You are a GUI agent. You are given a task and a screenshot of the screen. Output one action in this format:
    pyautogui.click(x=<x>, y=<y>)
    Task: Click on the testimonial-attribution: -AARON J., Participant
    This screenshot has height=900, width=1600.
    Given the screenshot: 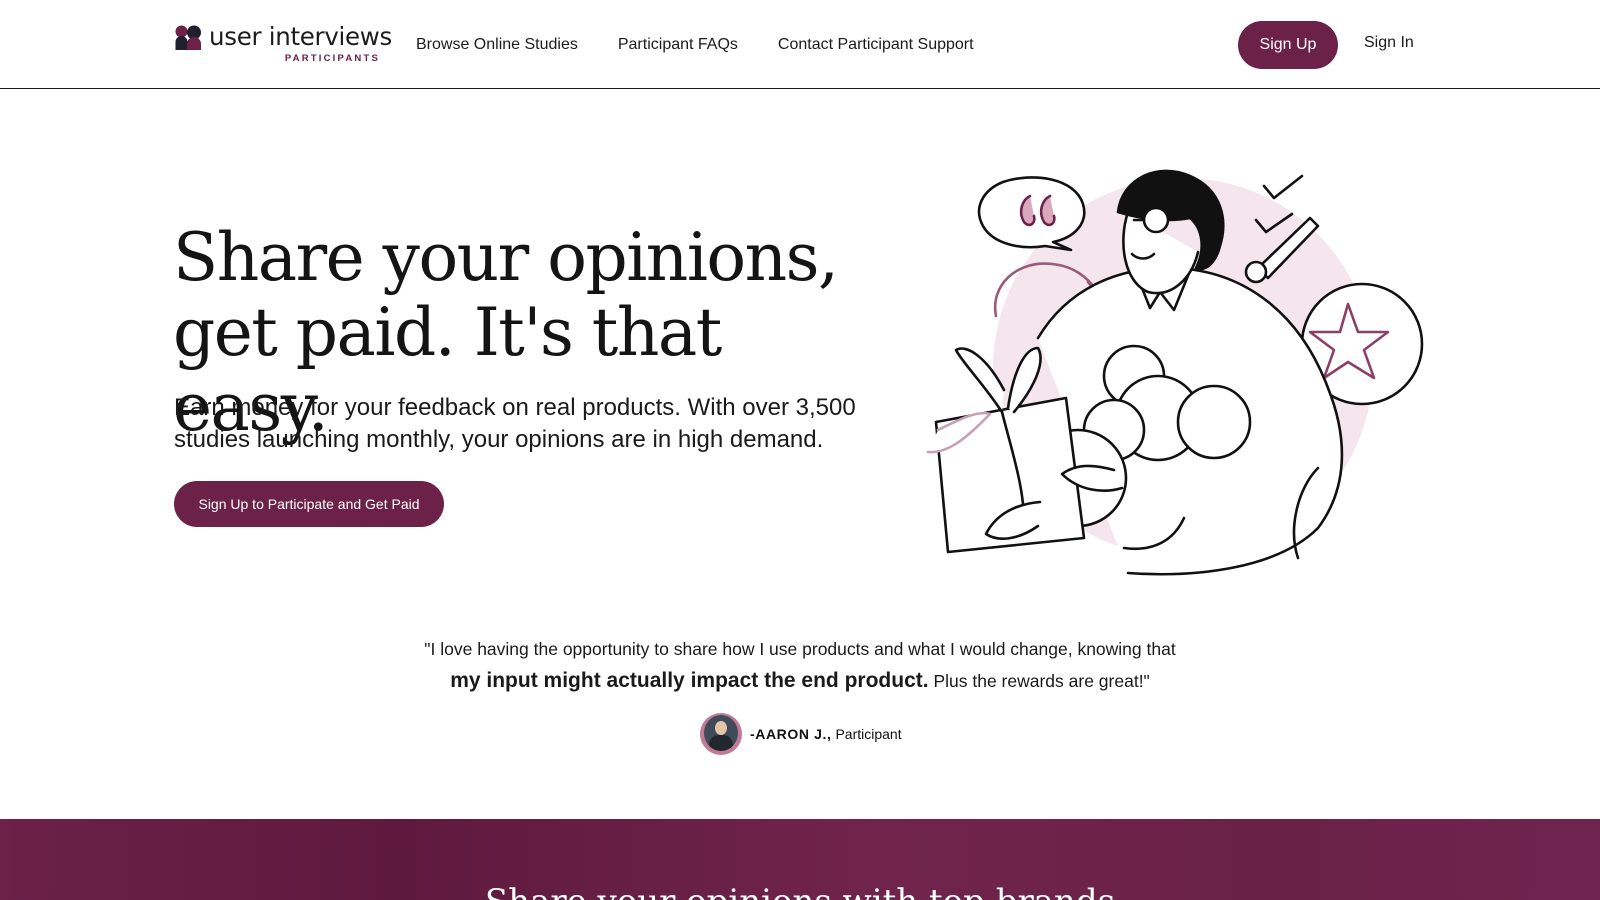 What is the action you would take?
    pyautogui.click(x=801, y=734)
    